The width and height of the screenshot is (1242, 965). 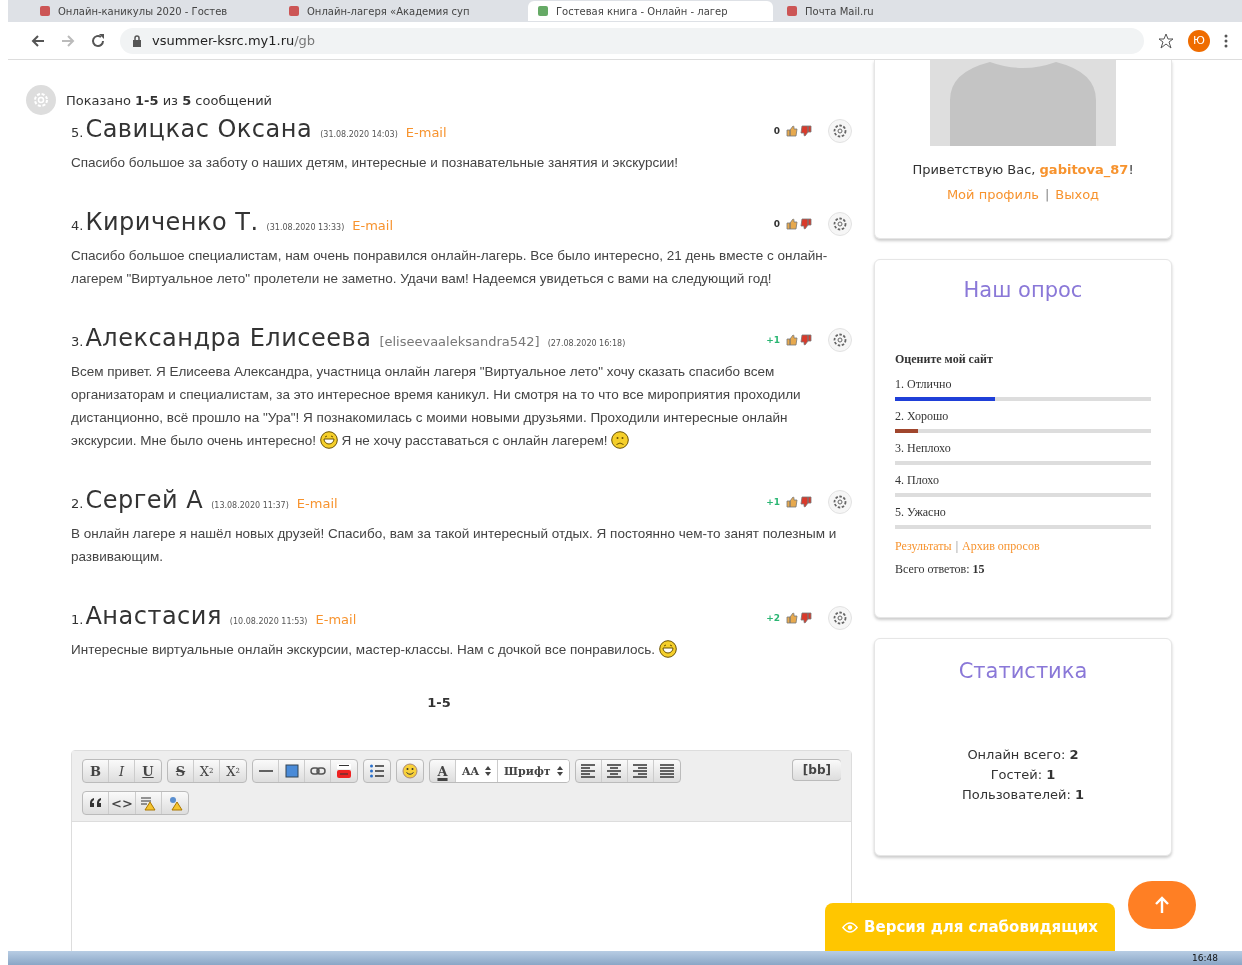 I want to click on menu-icon, so click(x=1226, y=40).